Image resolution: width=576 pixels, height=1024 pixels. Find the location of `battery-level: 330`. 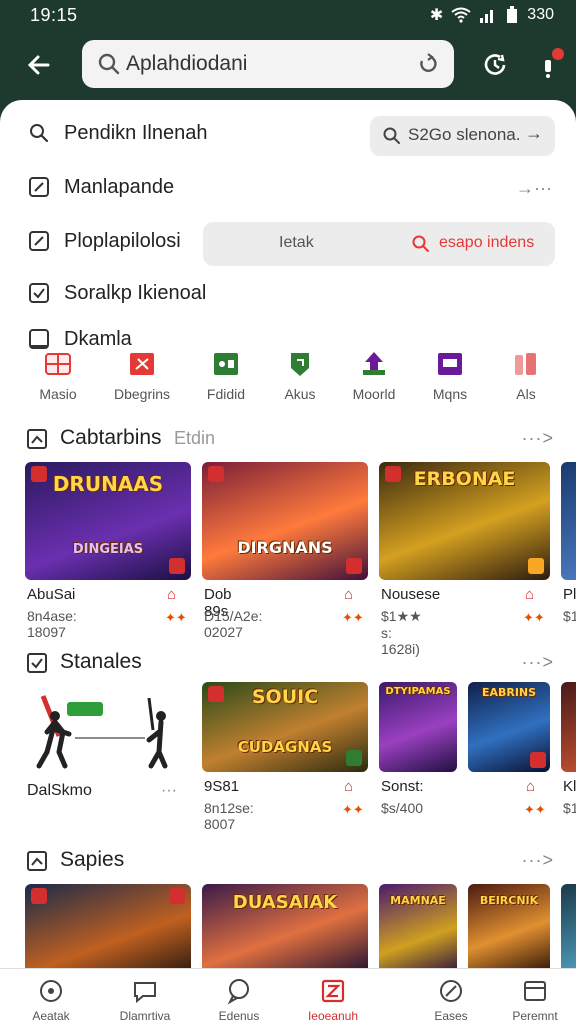

battery-level: 330 is located at coordinates (540, 14).